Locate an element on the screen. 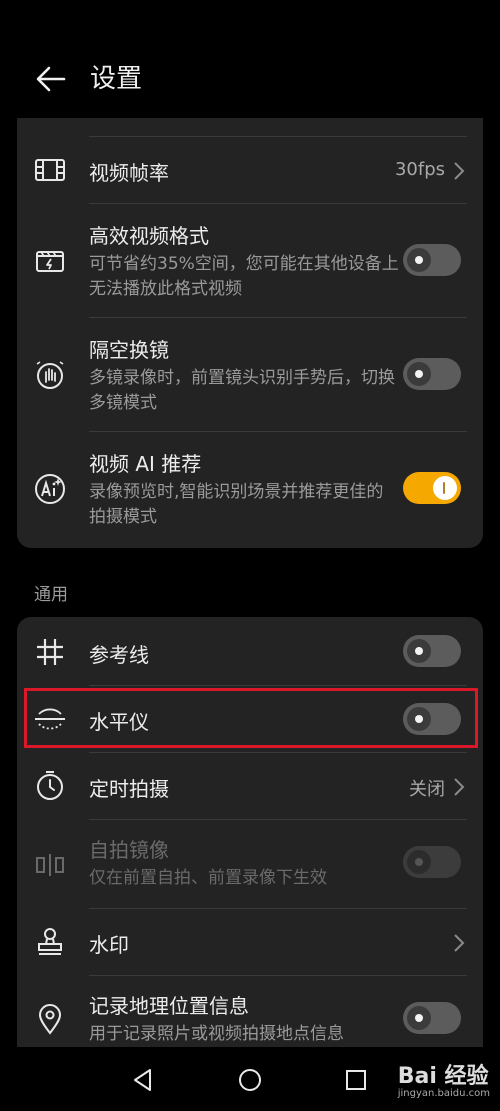  nav-back-triangle-icon is located at coordinates (143, 1080).